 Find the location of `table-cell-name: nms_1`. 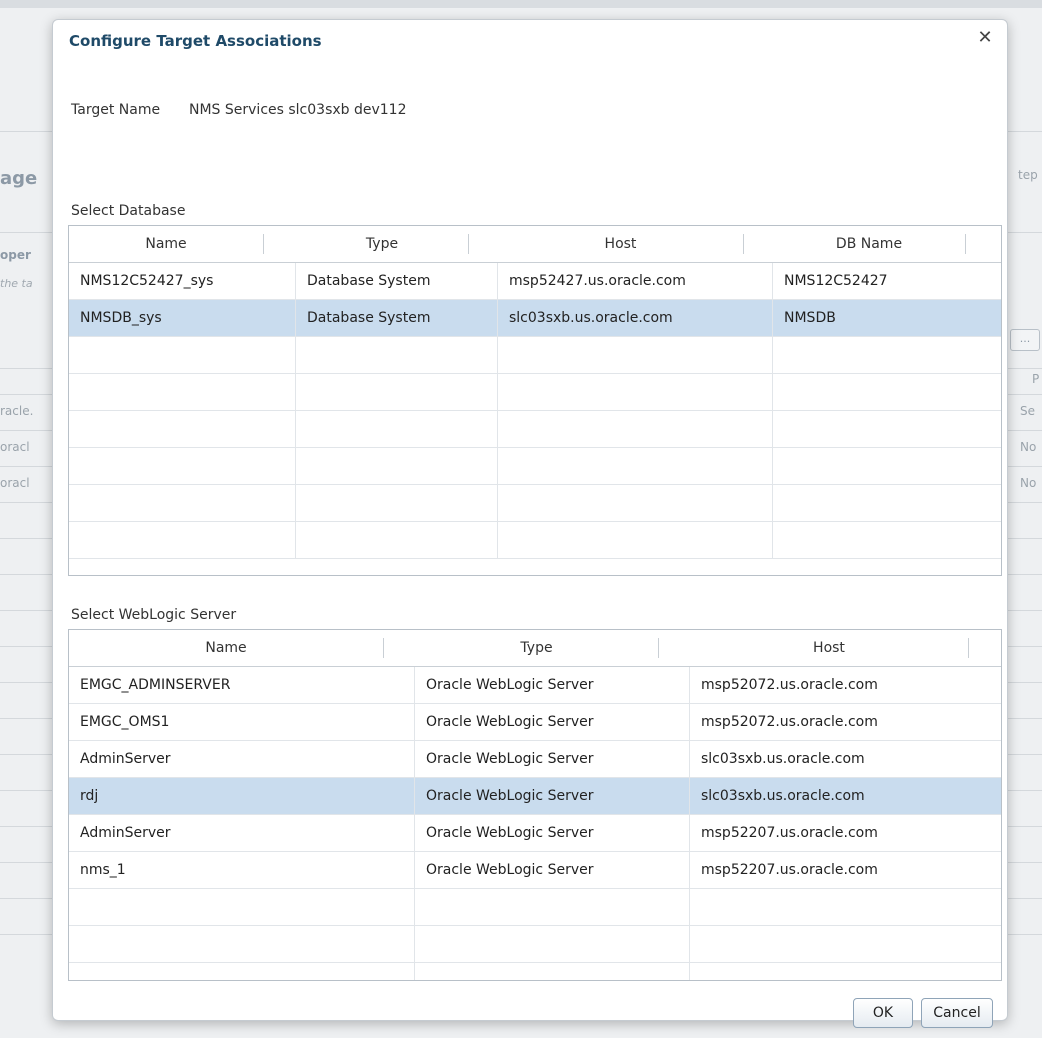

table-cell-name: nms_1 is located at coordinates (103, 870).